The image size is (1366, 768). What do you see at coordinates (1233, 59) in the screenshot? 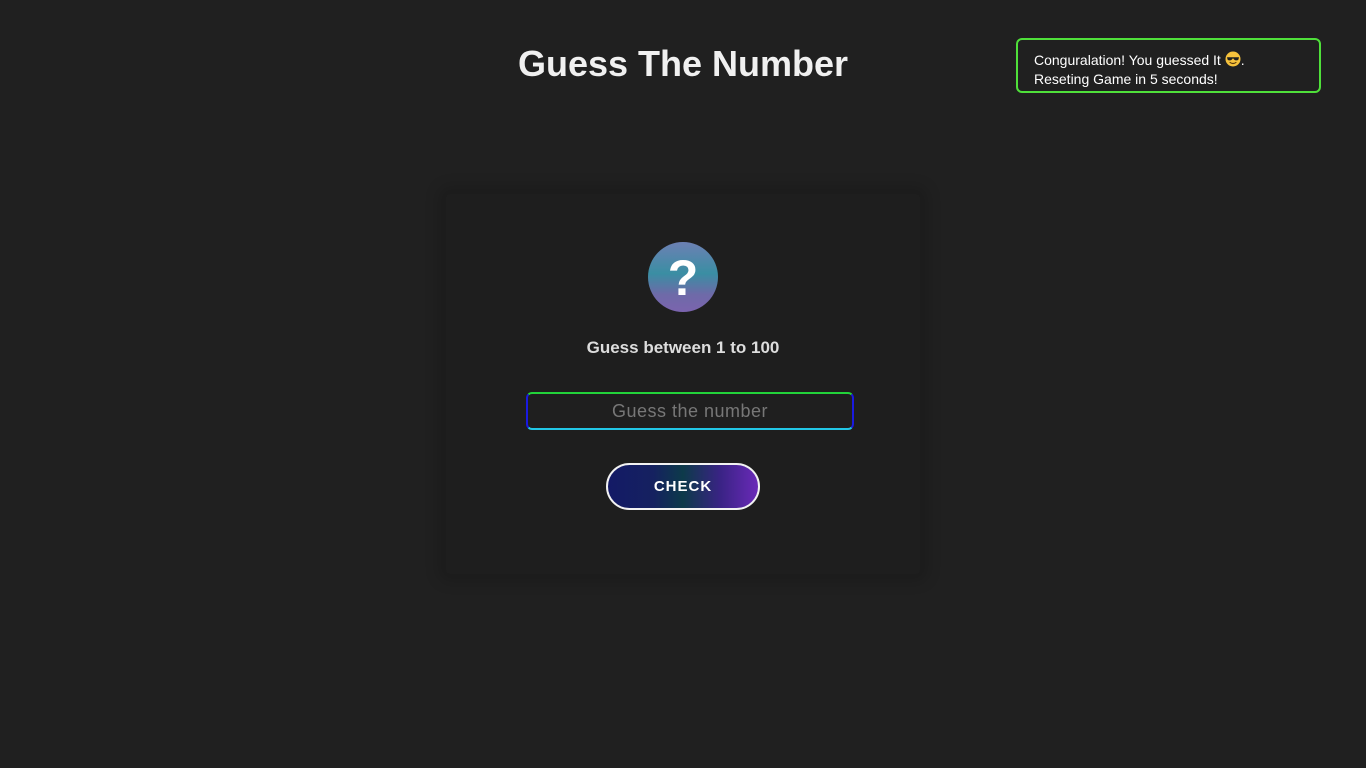
I see `sunglasses-emoji-icon` at bounding box center [1233, 59].